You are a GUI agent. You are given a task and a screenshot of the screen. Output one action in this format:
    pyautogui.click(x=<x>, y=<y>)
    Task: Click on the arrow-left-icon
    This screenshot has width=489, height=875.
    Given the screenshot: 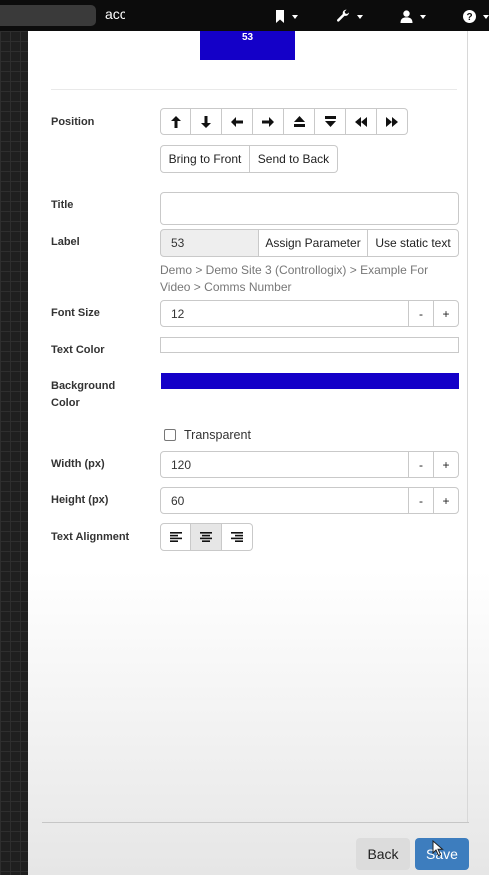 What is the action you would take?
    pyautogui.click(x=237, y=121)
    